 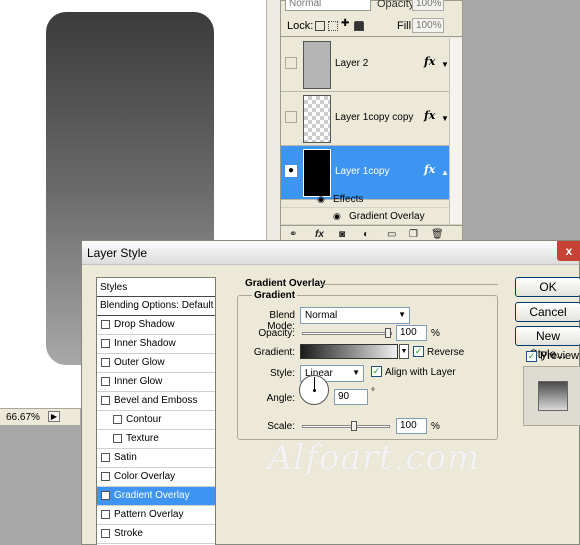 I want to click on style-item-texture: Texture, so click(x=156, y=439).